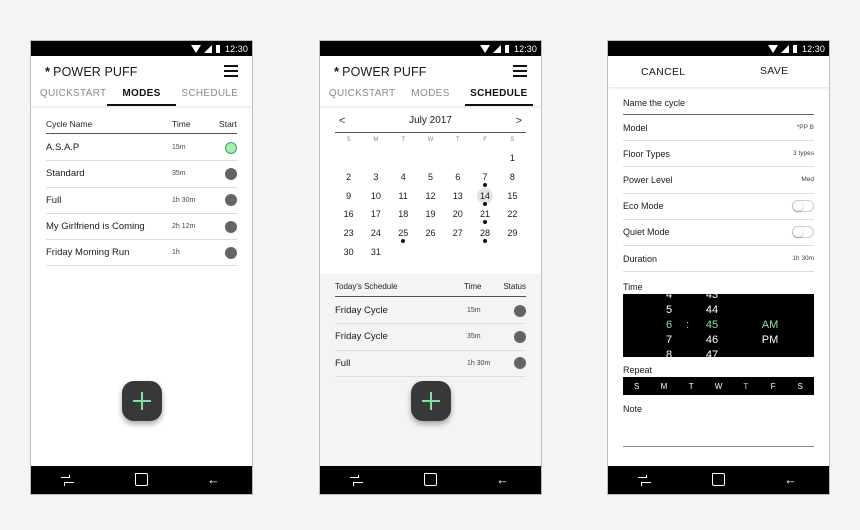 The width and height of the screenshot is (860, 530). I want to click on calendar-day: 28, so click(484, 234).